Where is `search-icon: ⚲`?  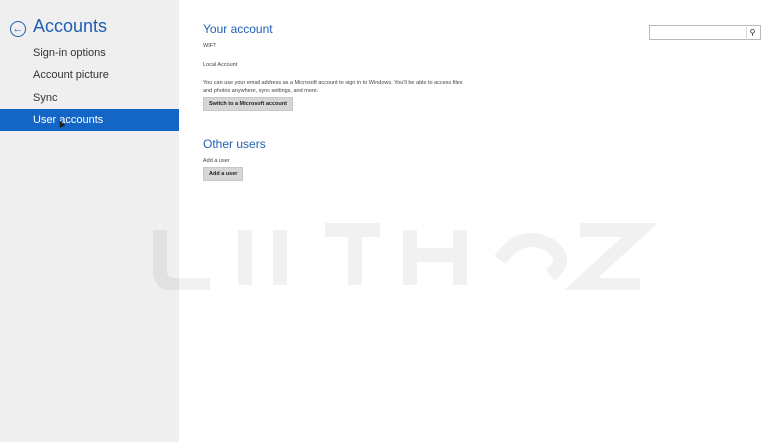
search-icon: ⚲ is located at coordinates (752, 32).